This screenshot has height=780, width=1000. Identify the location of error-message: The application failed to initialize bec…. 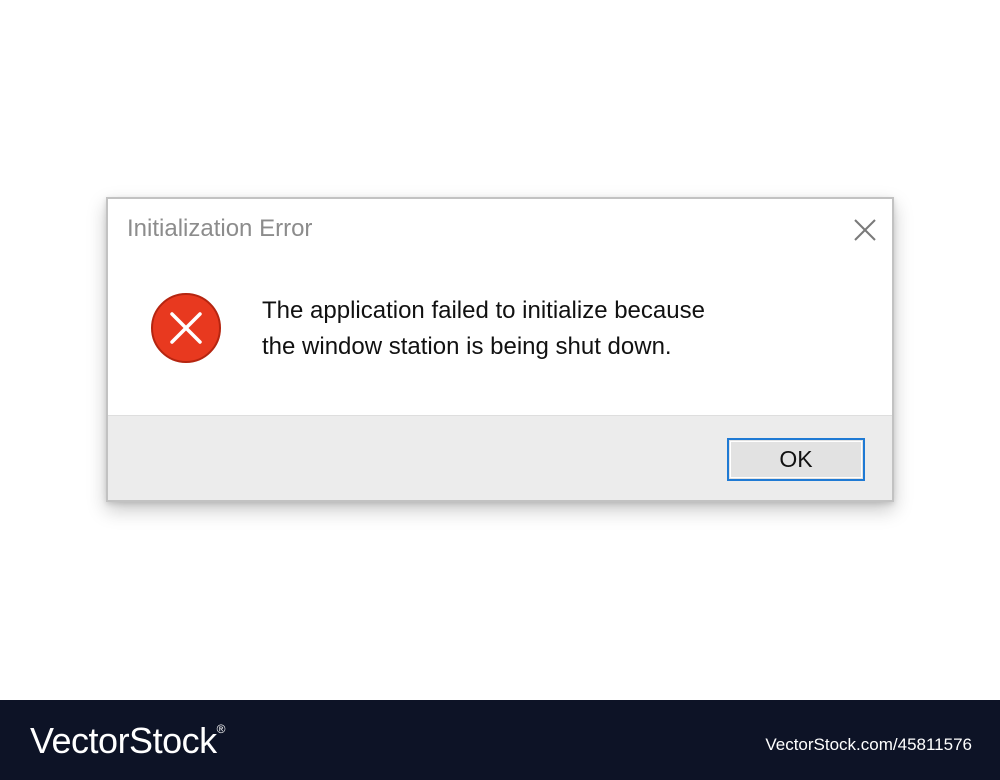
(542, 329).